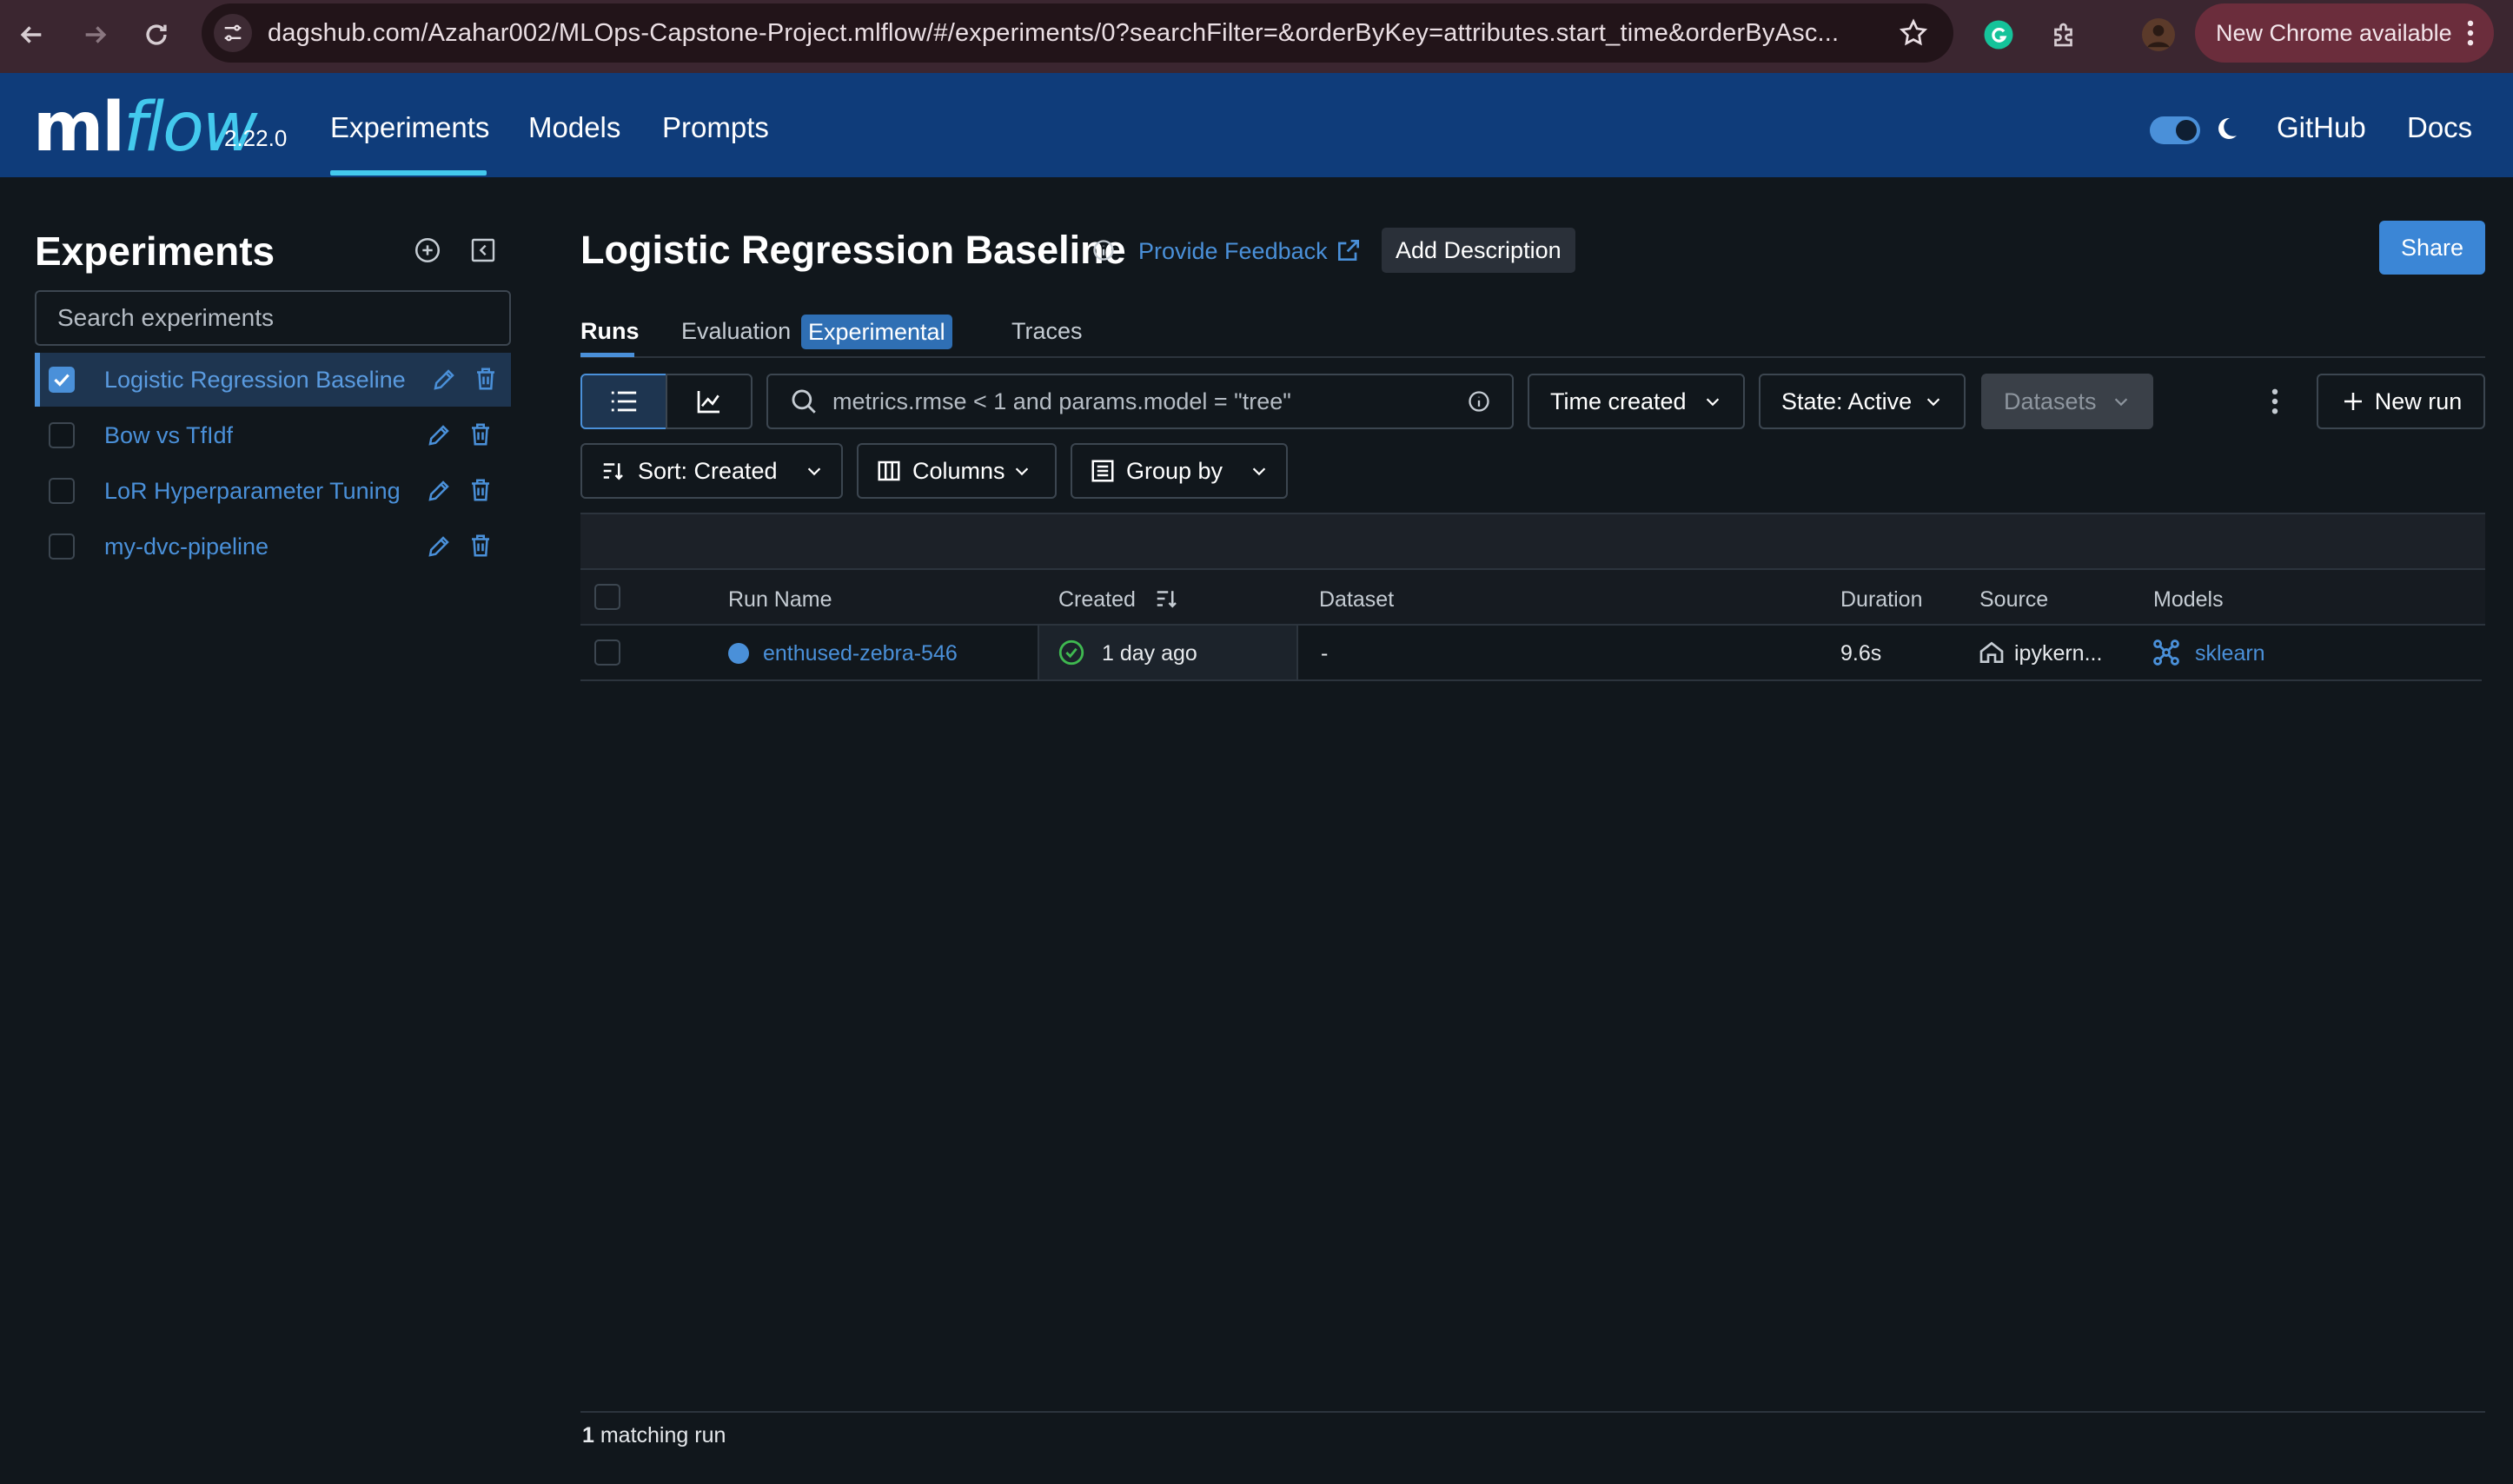 The width and height of the screenshot is (2513, 1484). What do you see at coordinates (273, 546) in the screenshot?
I see `experiment-item: my-dvc-pipeline` at bounding box center [273, 546].